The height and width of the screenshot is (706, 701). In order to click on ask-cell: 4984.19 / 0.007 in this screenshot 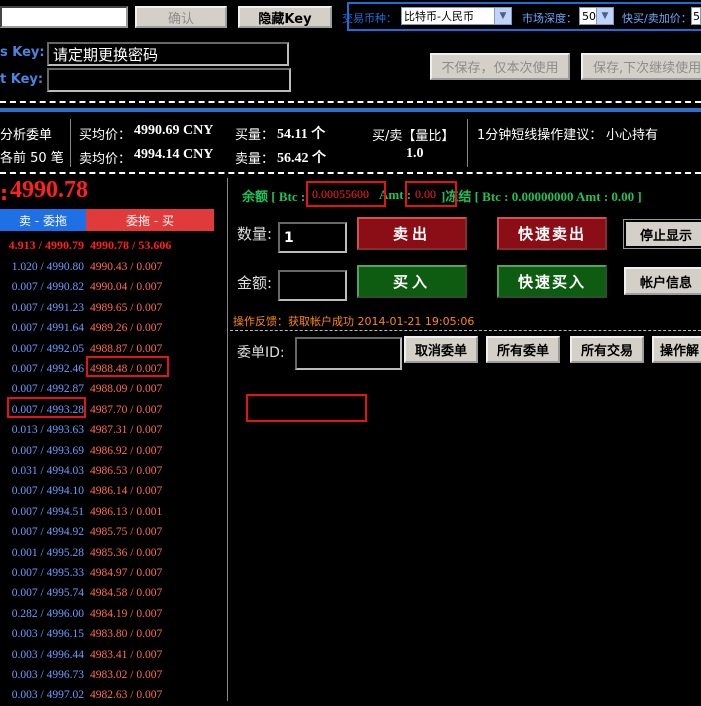, I will do `click(126, 613)`.